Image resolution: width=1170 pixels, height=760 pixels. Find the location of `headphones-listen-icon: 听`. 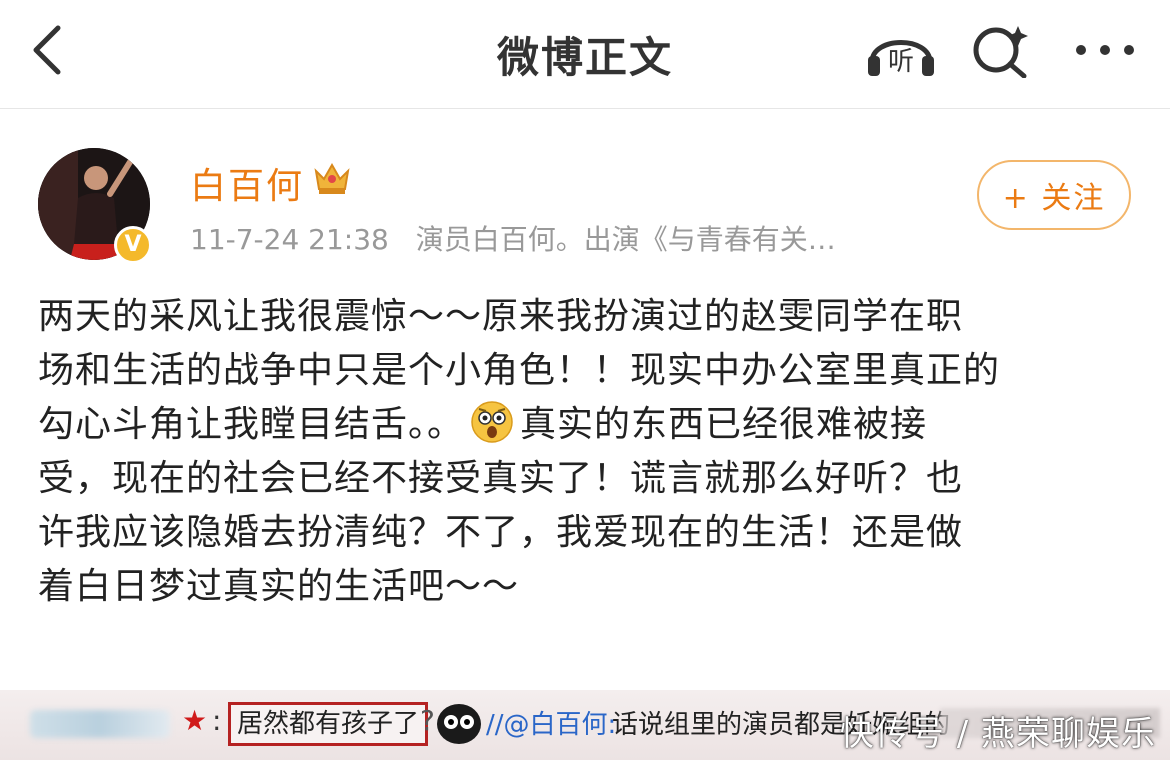

headphones-listen-icon: 听 is located at coordinates (901, 50).